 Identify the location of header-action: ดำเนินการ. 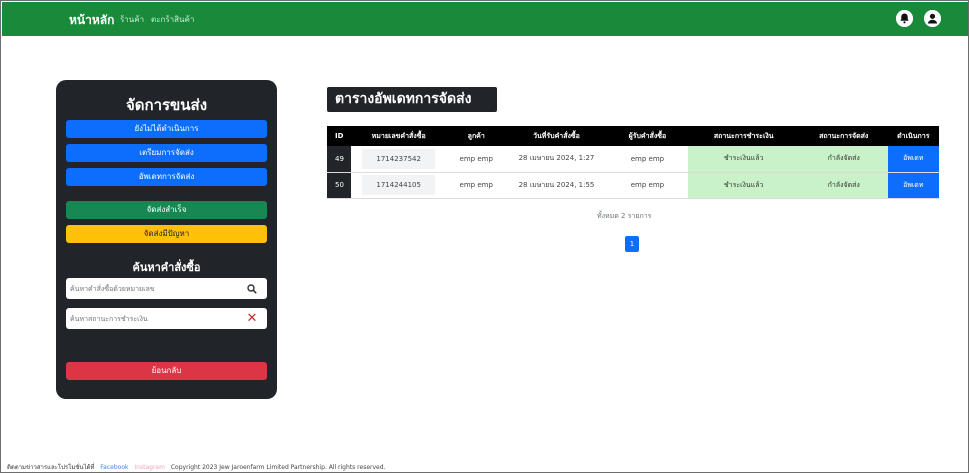
(913, 136).